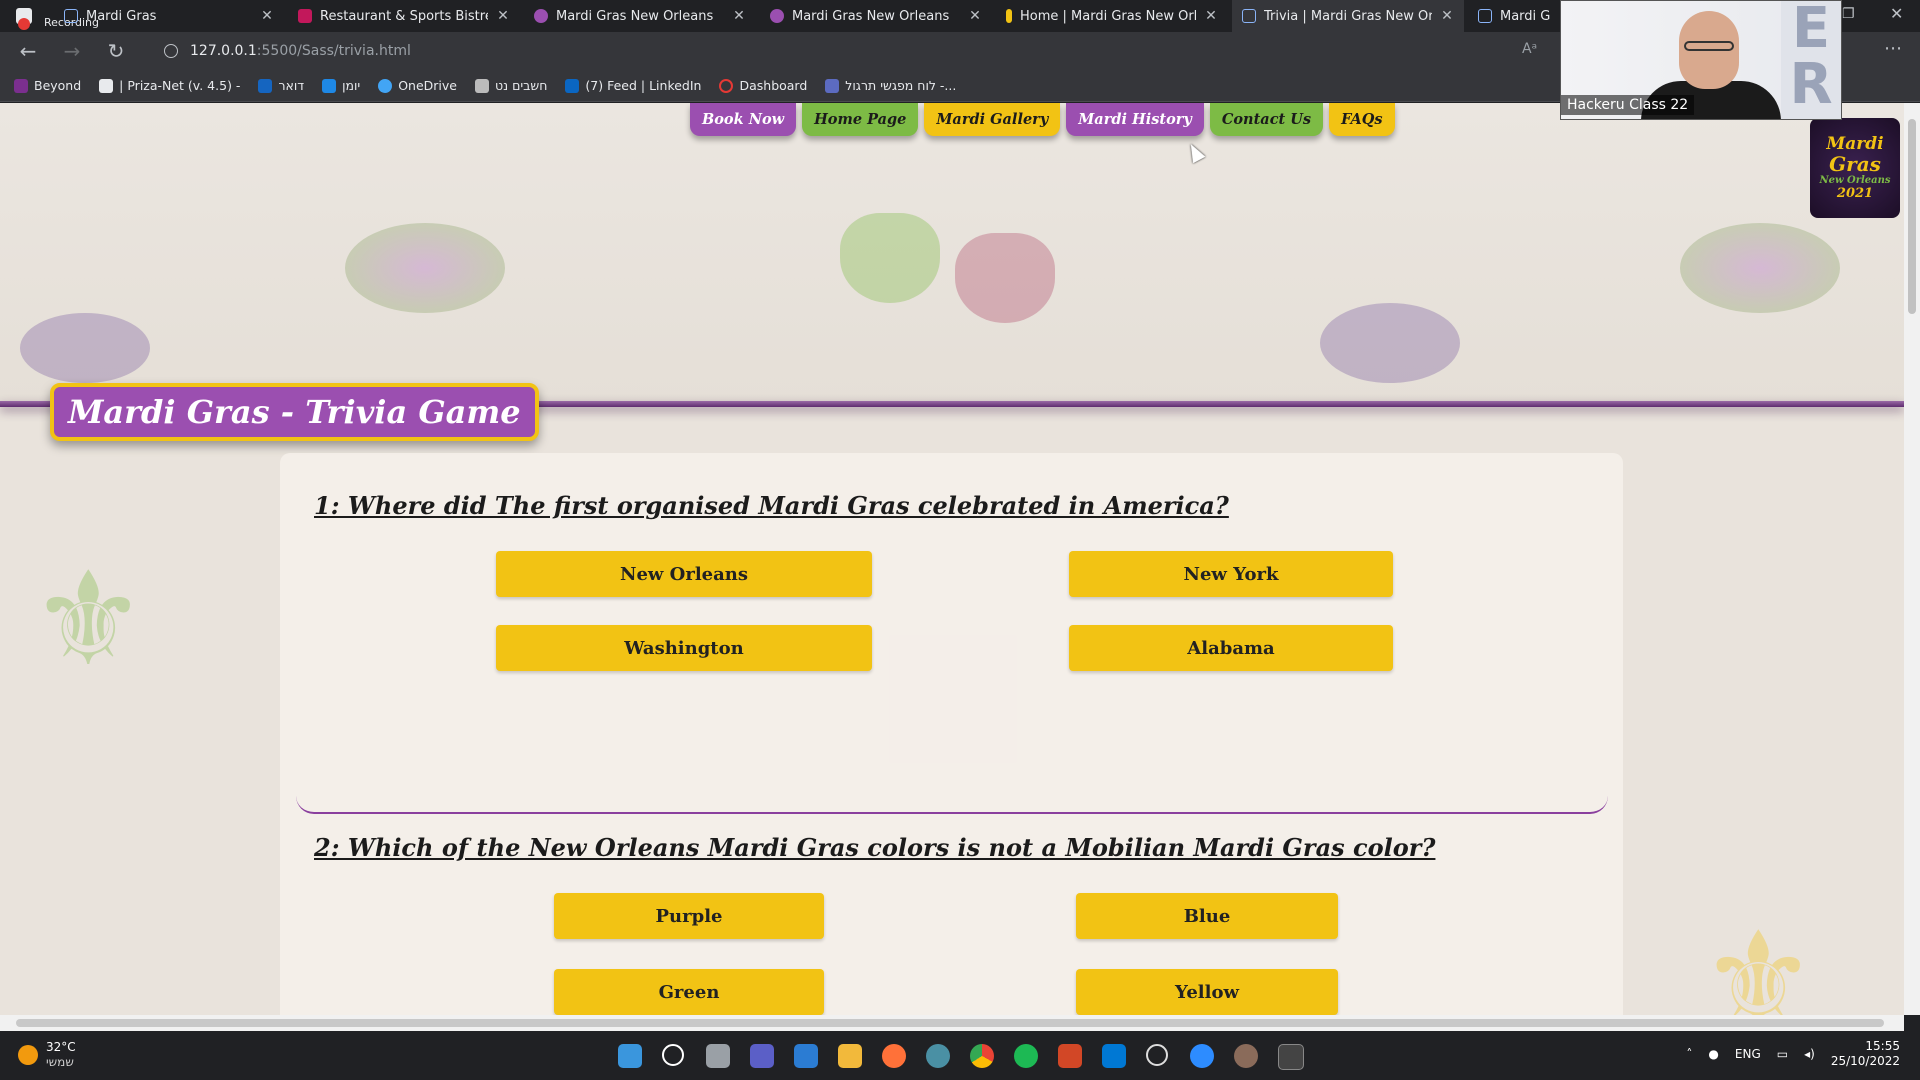 The height and width of the screenshot is (1080, 1920). I want to click on forward-icon: →, so click(72, 51).